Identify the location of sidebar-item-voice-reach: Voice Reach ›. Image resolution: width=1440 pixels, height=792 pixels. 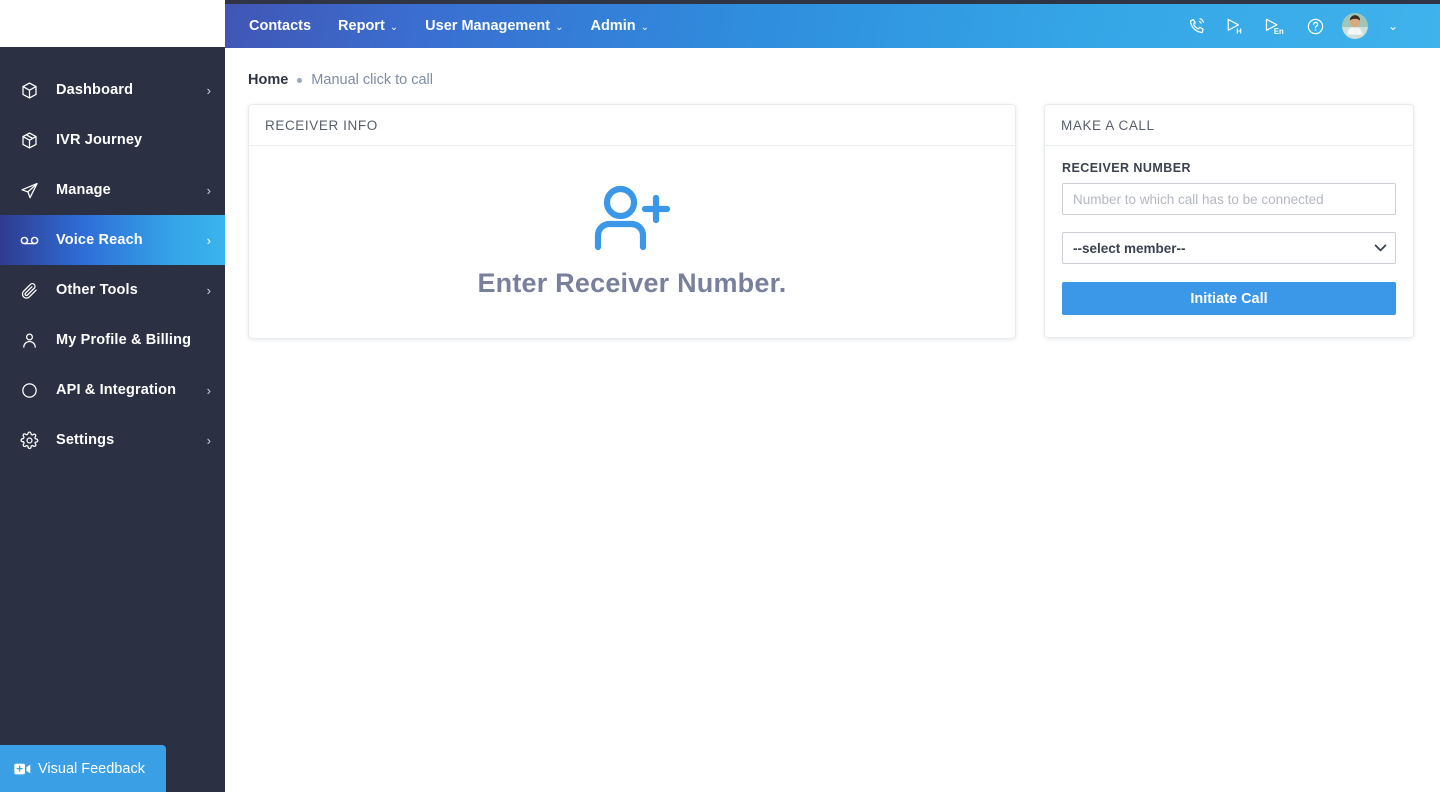
(112, 240).